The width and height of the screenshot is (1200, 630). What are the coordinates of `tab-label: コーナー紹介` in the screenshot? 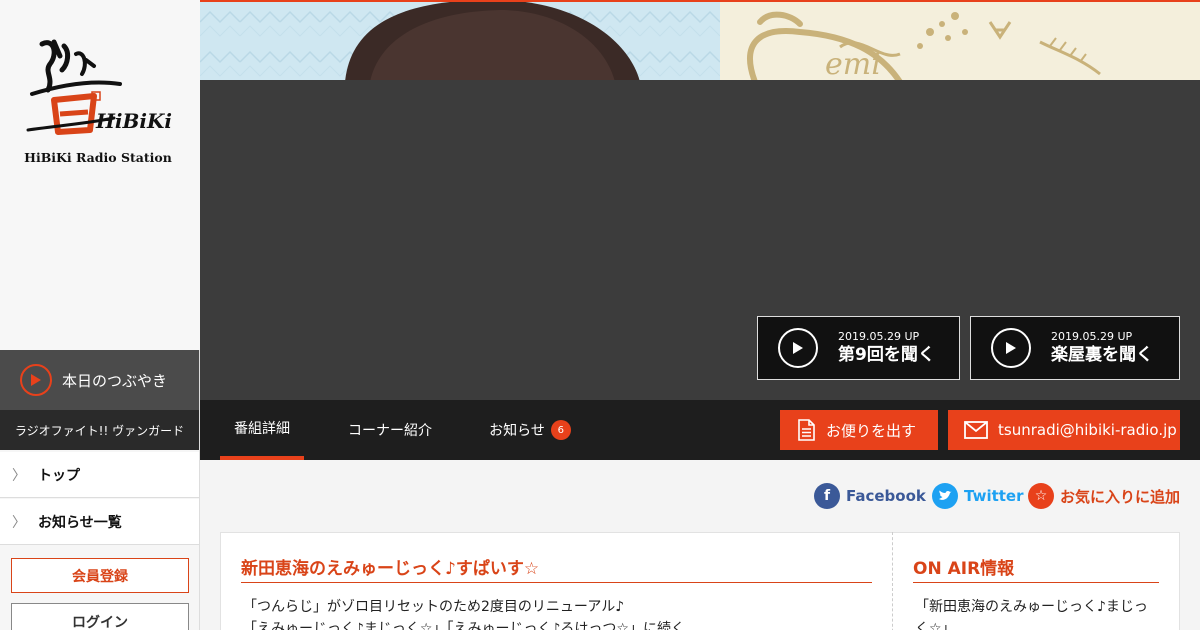 It's located at (390, 431).